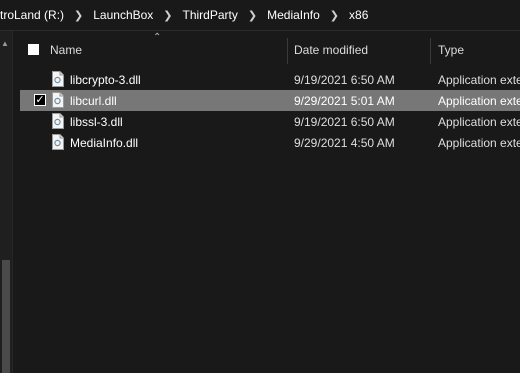 The width and height of the screenshot is (520, 373). I want to click on column-header-date-modified: Date modified, so click(331, 50).